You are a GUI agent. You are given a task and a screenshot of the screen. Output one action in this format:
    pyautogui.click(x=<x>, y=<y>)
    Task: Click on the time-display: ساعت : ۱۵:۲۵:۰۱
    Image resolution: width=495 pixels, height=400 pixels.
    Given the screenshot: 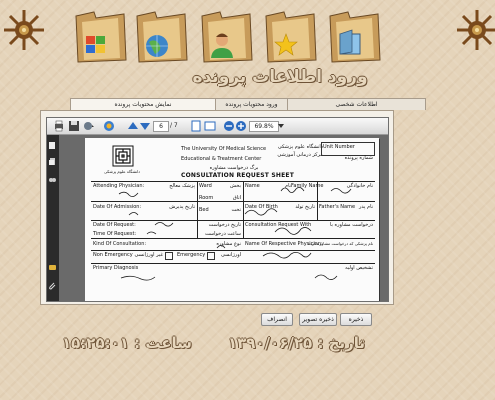 What is the action you would take?
    pyautogui.click(x=127, y=344)
    